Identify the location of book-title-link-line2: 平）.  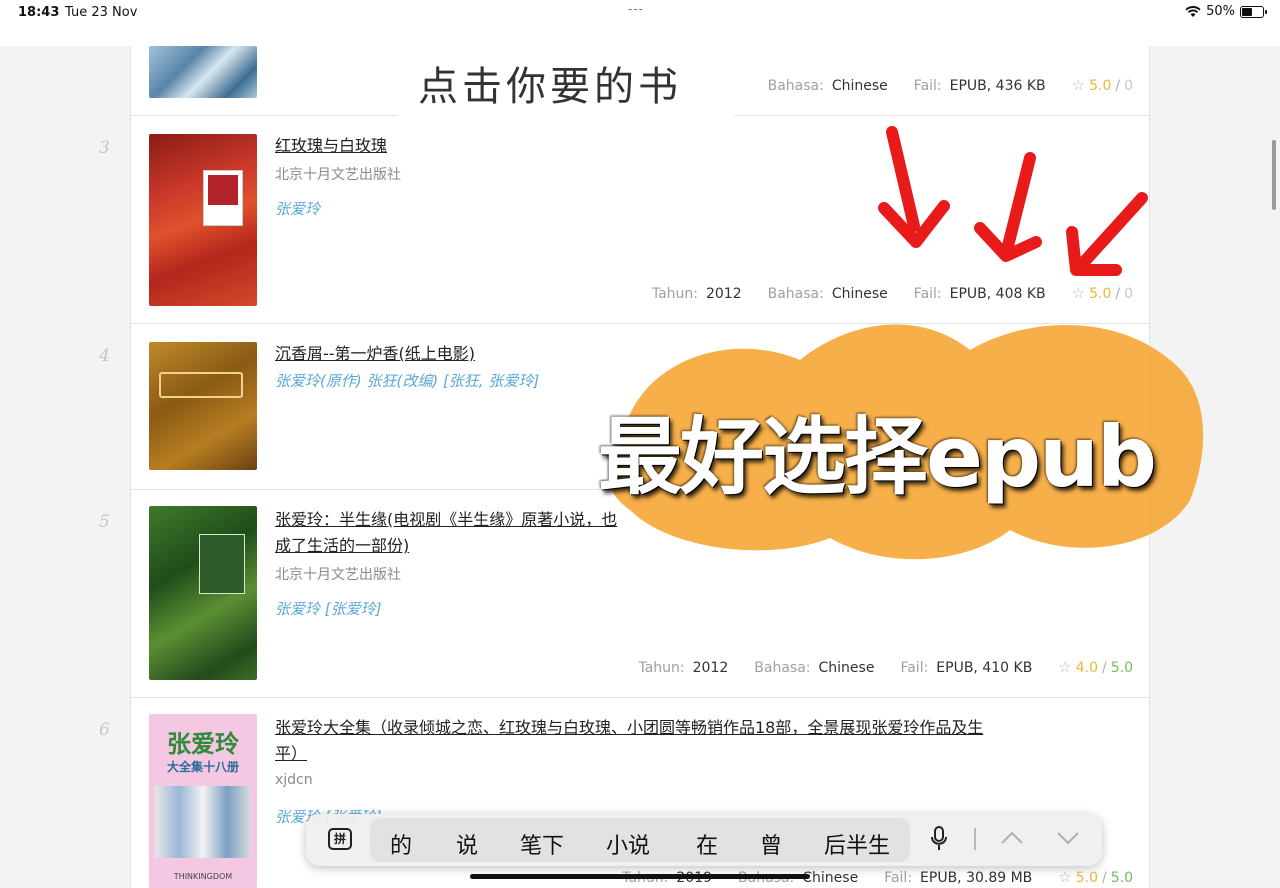
(291, 754).